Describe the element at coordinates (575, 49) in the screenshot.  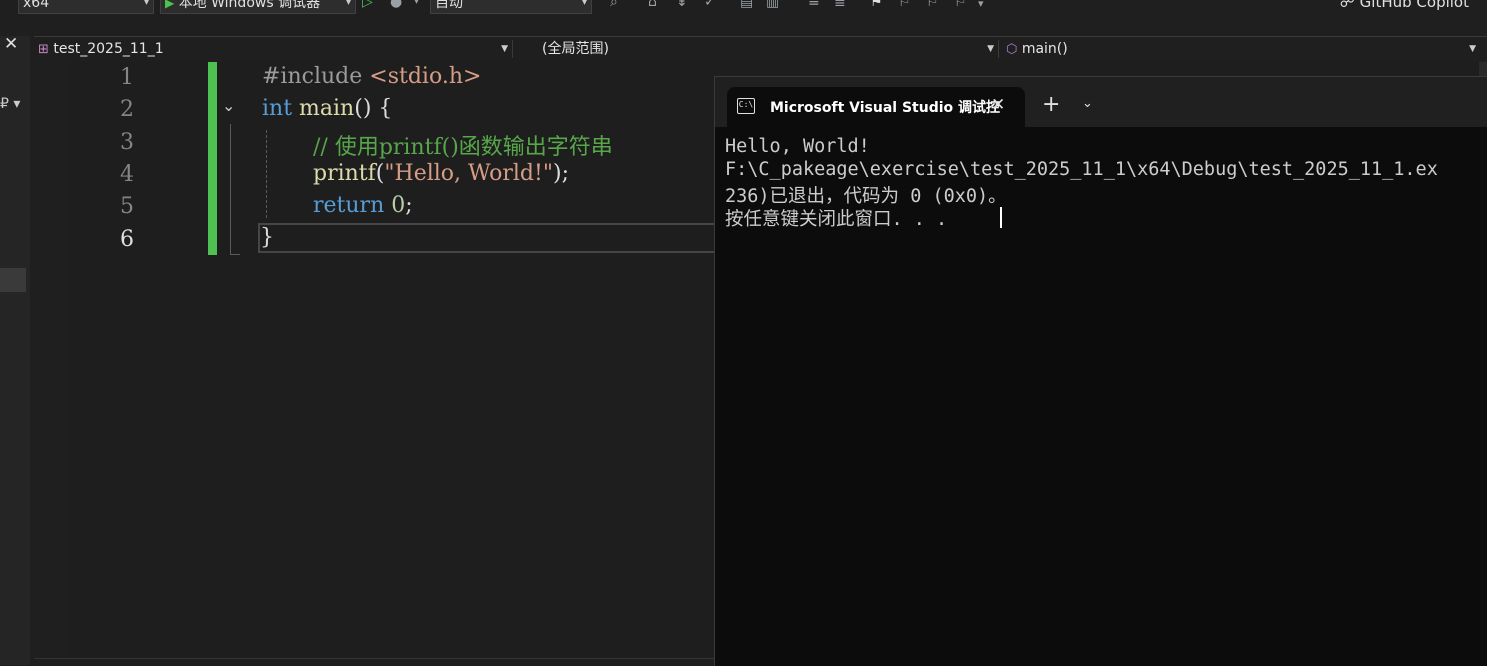
I see `scope-value: (全局范围)` at that location.